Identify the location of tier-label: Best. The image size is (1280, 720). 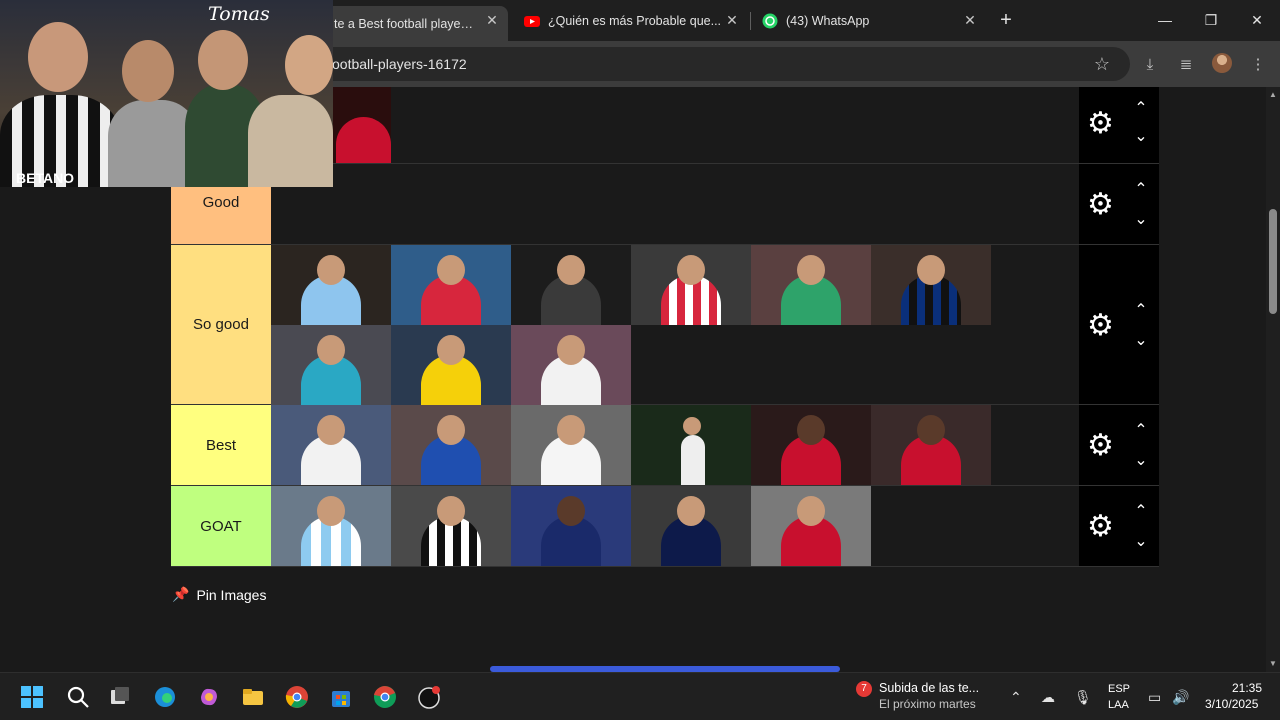
(221, 445).